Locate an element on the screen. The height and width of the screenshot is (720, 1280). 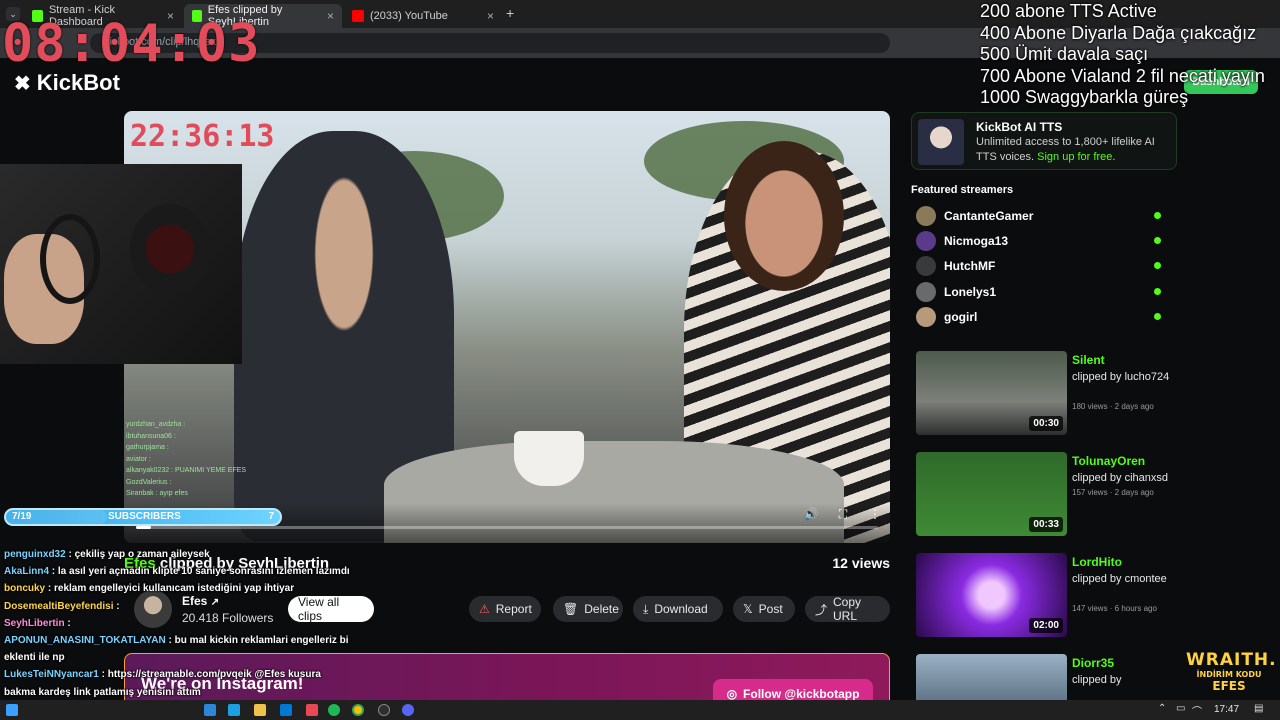
tts-title: KickBot AI TTS is located at coordinates (1019, 127).